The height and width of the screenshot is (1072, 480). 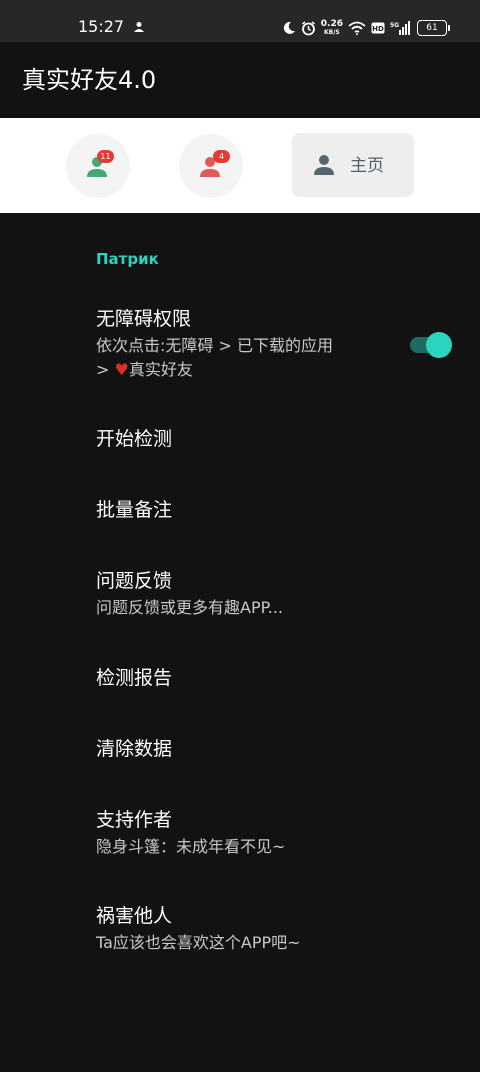 I want to click on pref-support-author: 支持作者 隐身斗篷：未成年看不见~, so click(x=246, y=833).